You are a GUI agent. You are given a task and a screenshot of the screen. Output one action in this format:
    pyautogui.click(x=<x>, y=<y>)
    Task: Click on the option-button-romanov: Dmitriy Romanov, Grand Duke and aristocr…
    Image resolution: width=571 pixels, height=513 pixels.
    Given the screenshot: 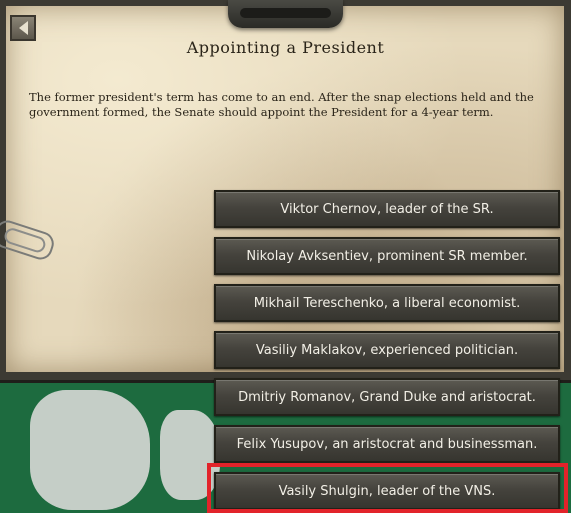 What is the action you would take?
    pyautogui.click(x=387, y=397)
    